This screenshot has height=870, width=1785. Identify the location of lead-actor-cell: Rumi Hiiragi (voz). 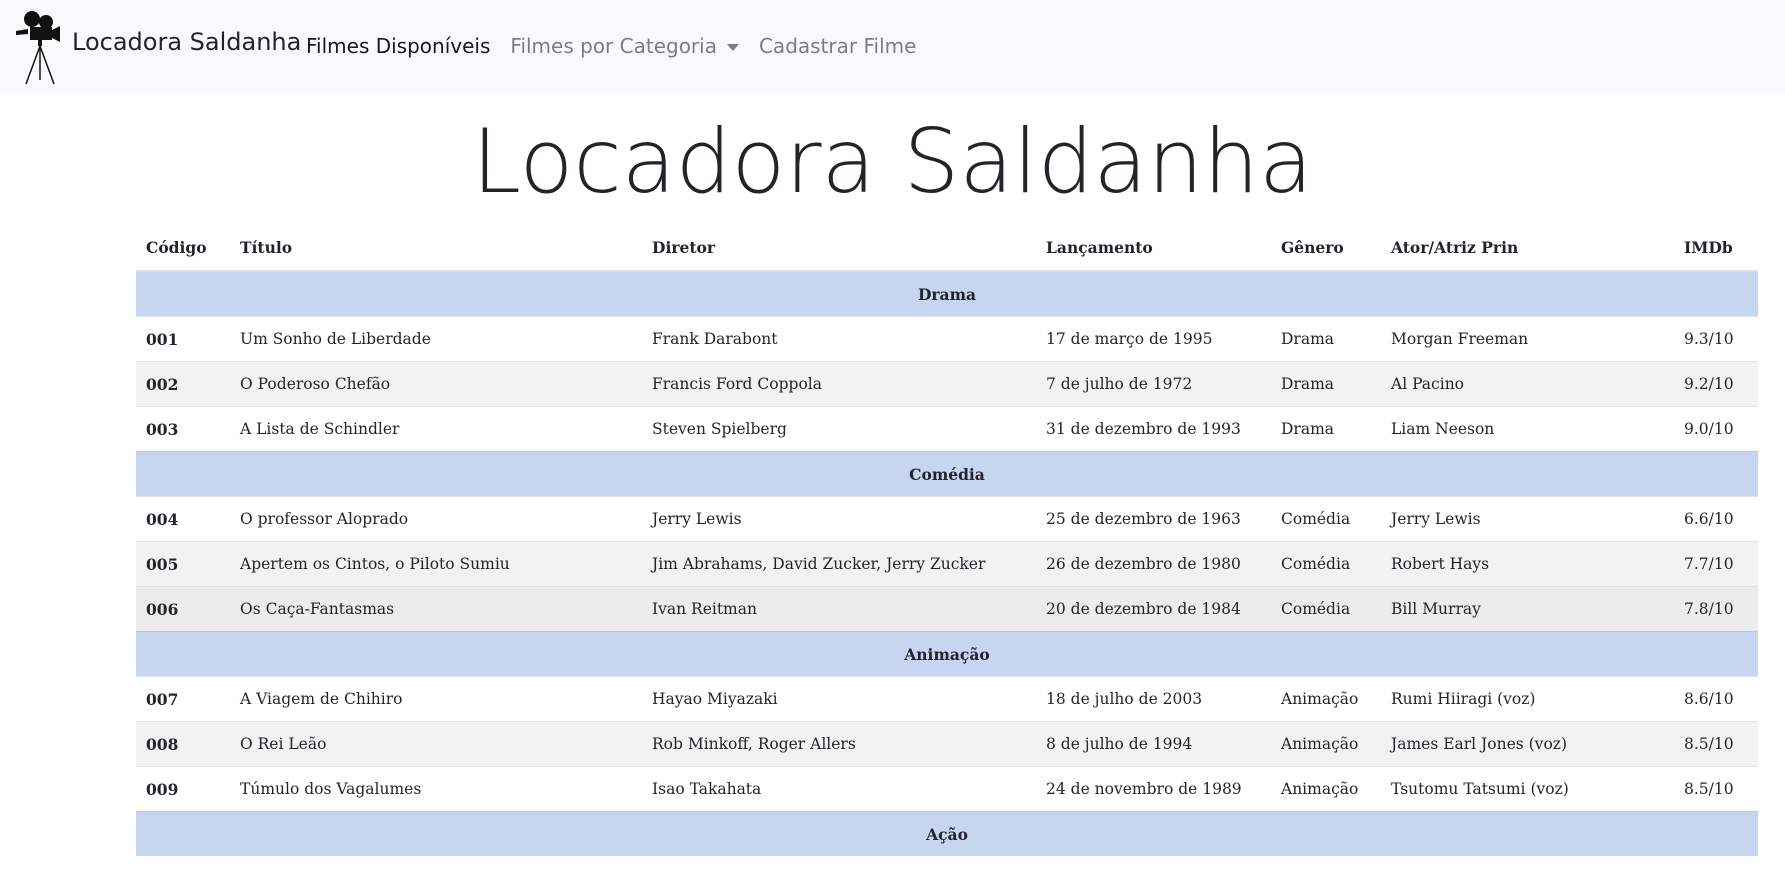
(1527, 699).